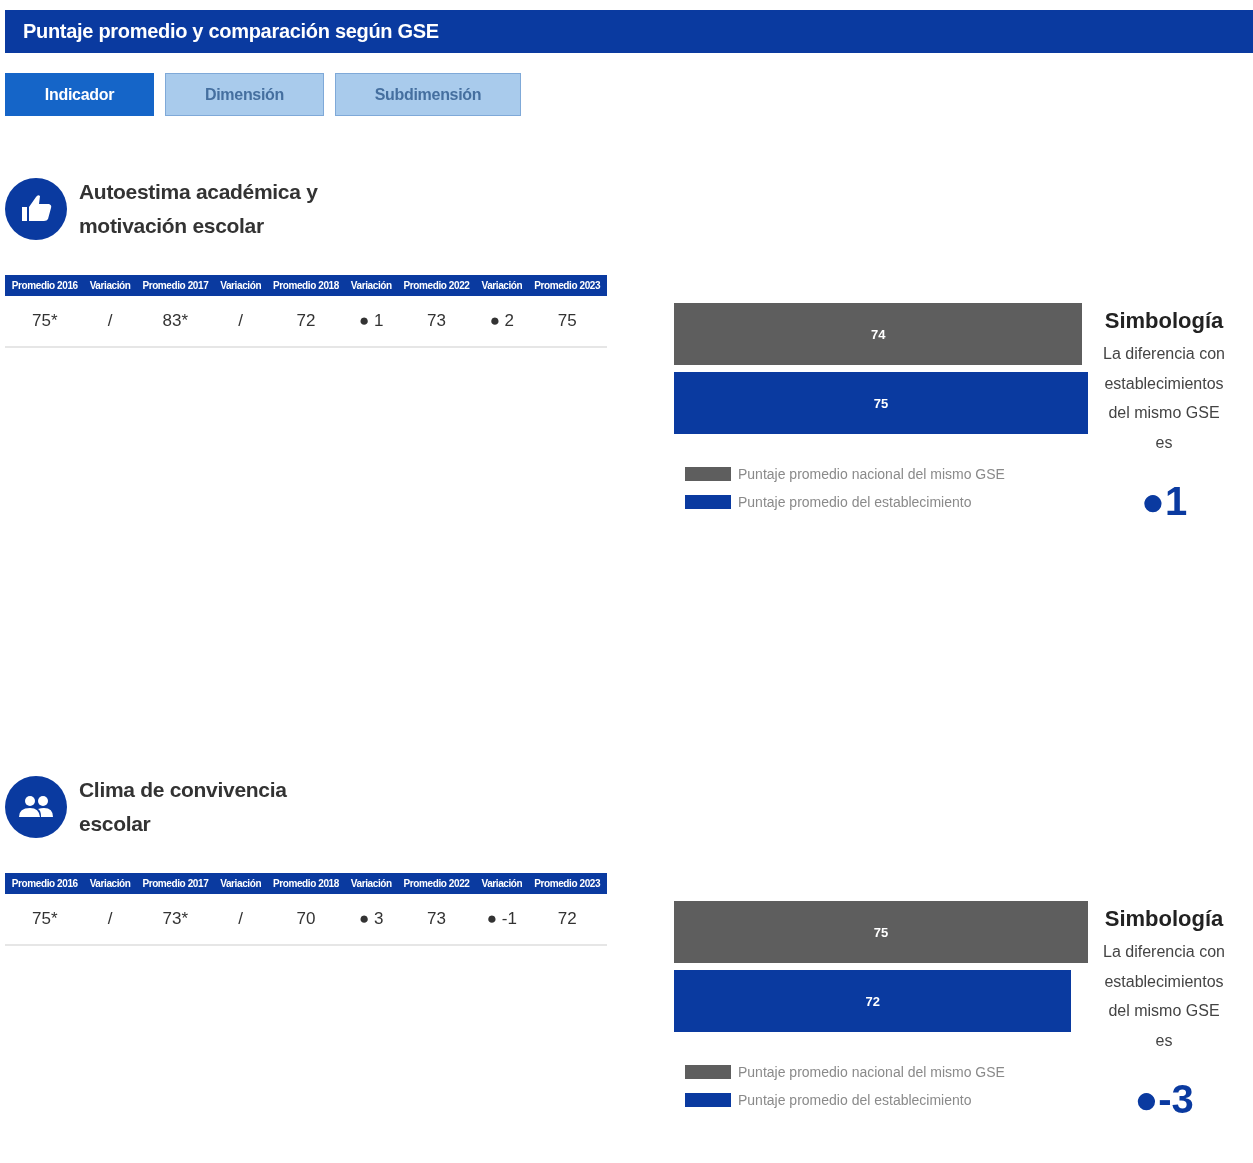  Describe the element at coordinates (79, 94) in the screenshot. I see `tab: Indicador` at that location.